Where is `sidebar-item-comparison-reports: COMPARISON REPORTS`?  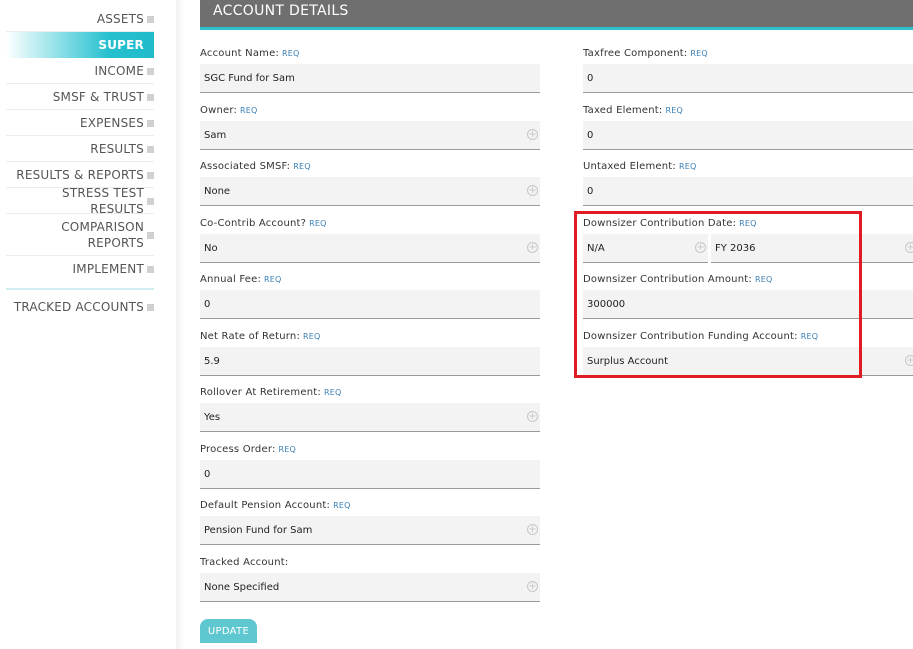 sidebar-item-comparison-reports: COMPARISON REPORTS is located at coordinates (80, 235).